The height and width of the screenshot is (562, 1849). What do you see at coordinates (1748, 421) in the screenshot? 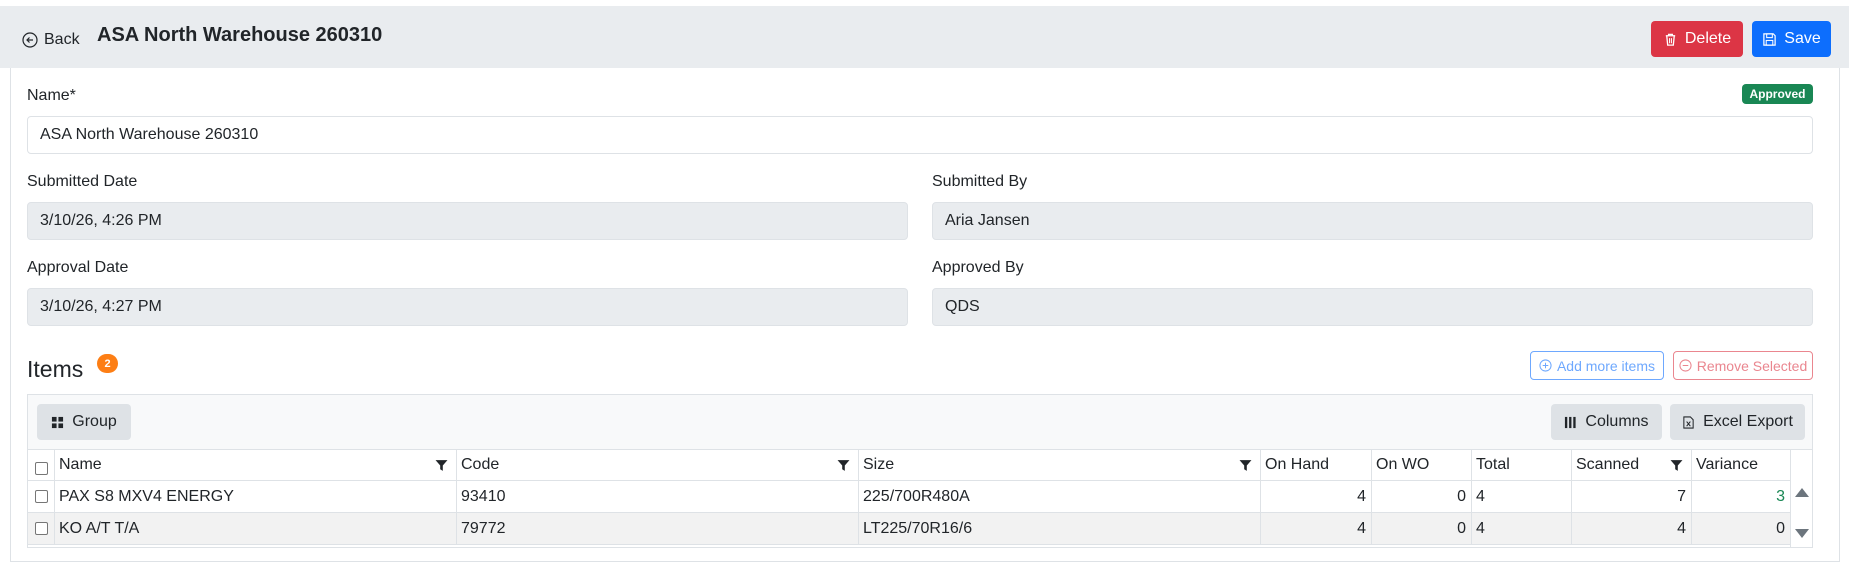
I see `excel-export-label: Excel Export` at bounding box center [1748, 421].